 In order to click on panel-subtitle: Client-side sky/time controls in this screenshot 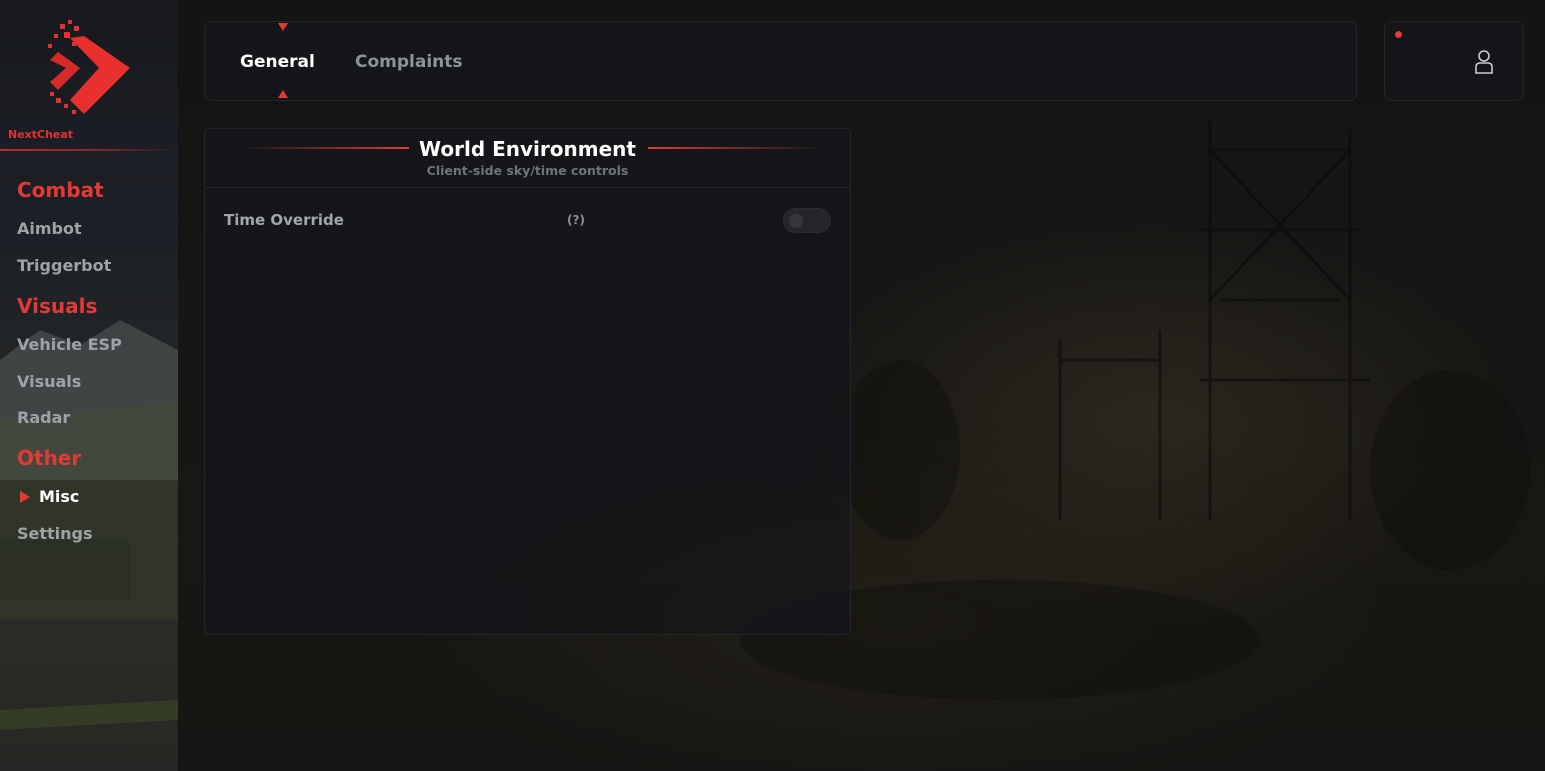, I will do `click(527, 170)`.